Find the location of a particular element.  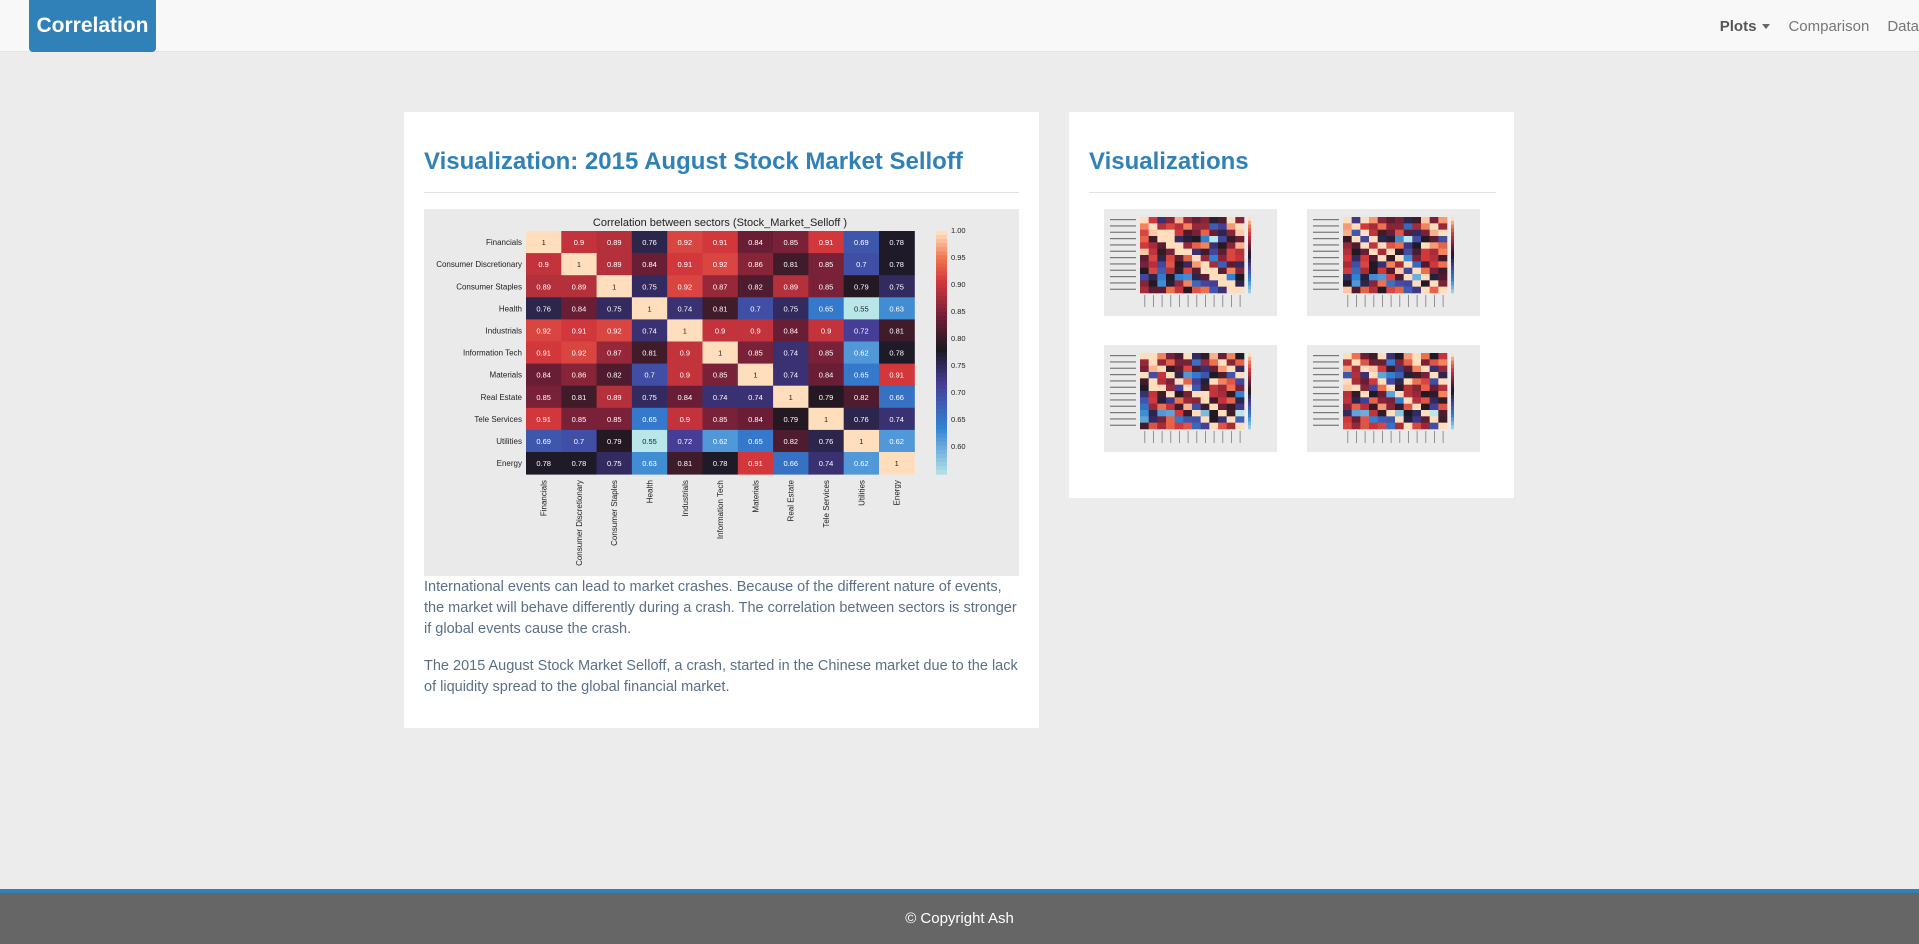

data-link: Data is located at coordinates (1903, 26).